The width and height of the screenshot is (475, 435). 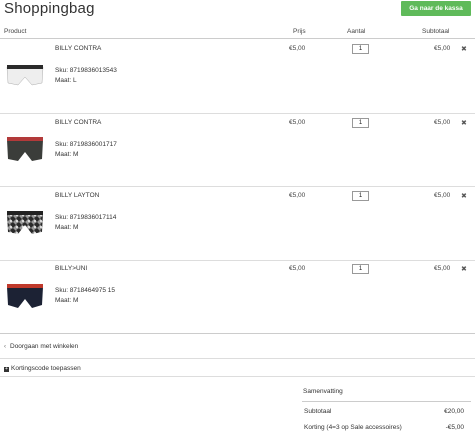 I want to click on product-sku: Sku: 8718464975 15, so click(x=85, y=290).